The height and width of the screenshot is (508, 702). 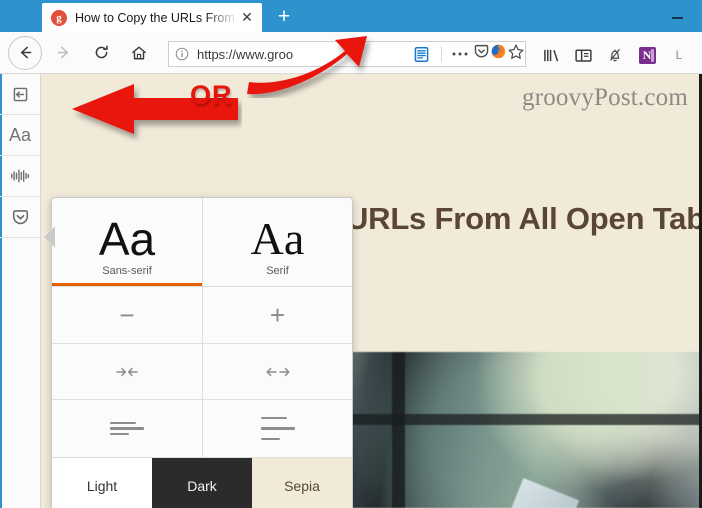 I want to click on close-reader-view-button, so click(x=20, y=94).